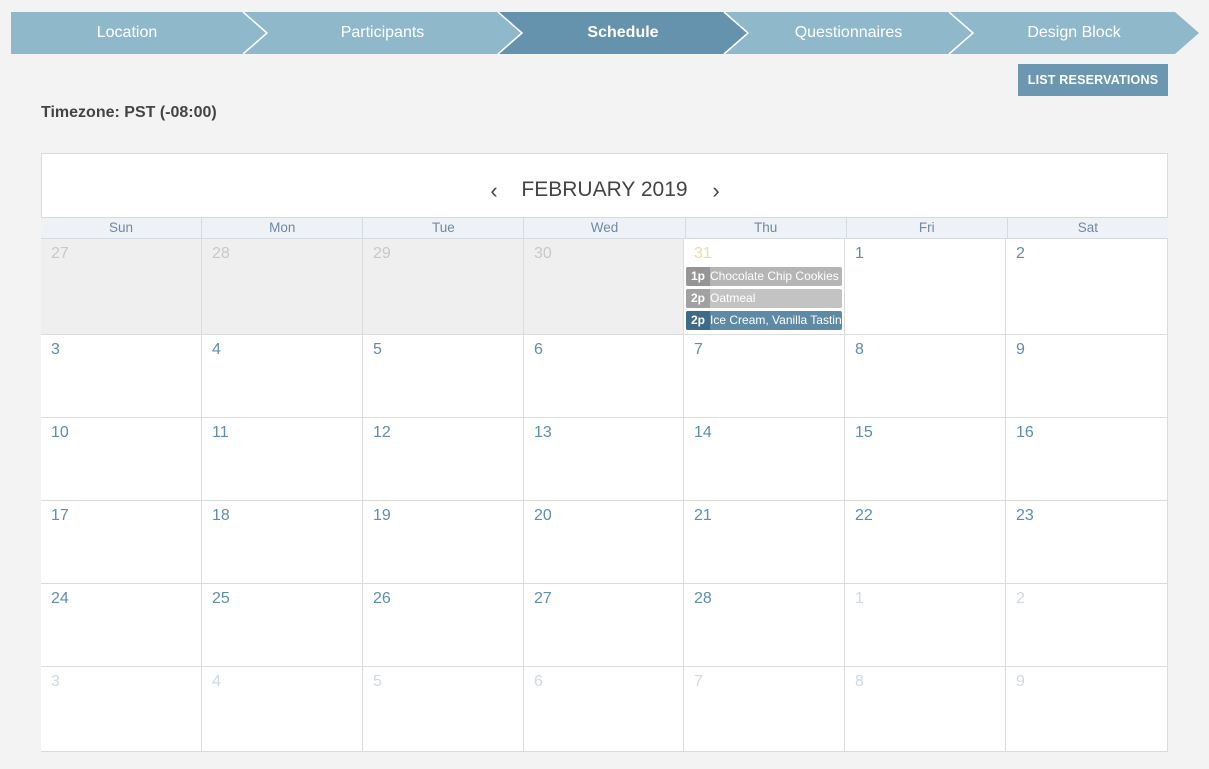 The image size is (1209, 769). I want to click on calendar-day-cell: 19, so click(443, 542).